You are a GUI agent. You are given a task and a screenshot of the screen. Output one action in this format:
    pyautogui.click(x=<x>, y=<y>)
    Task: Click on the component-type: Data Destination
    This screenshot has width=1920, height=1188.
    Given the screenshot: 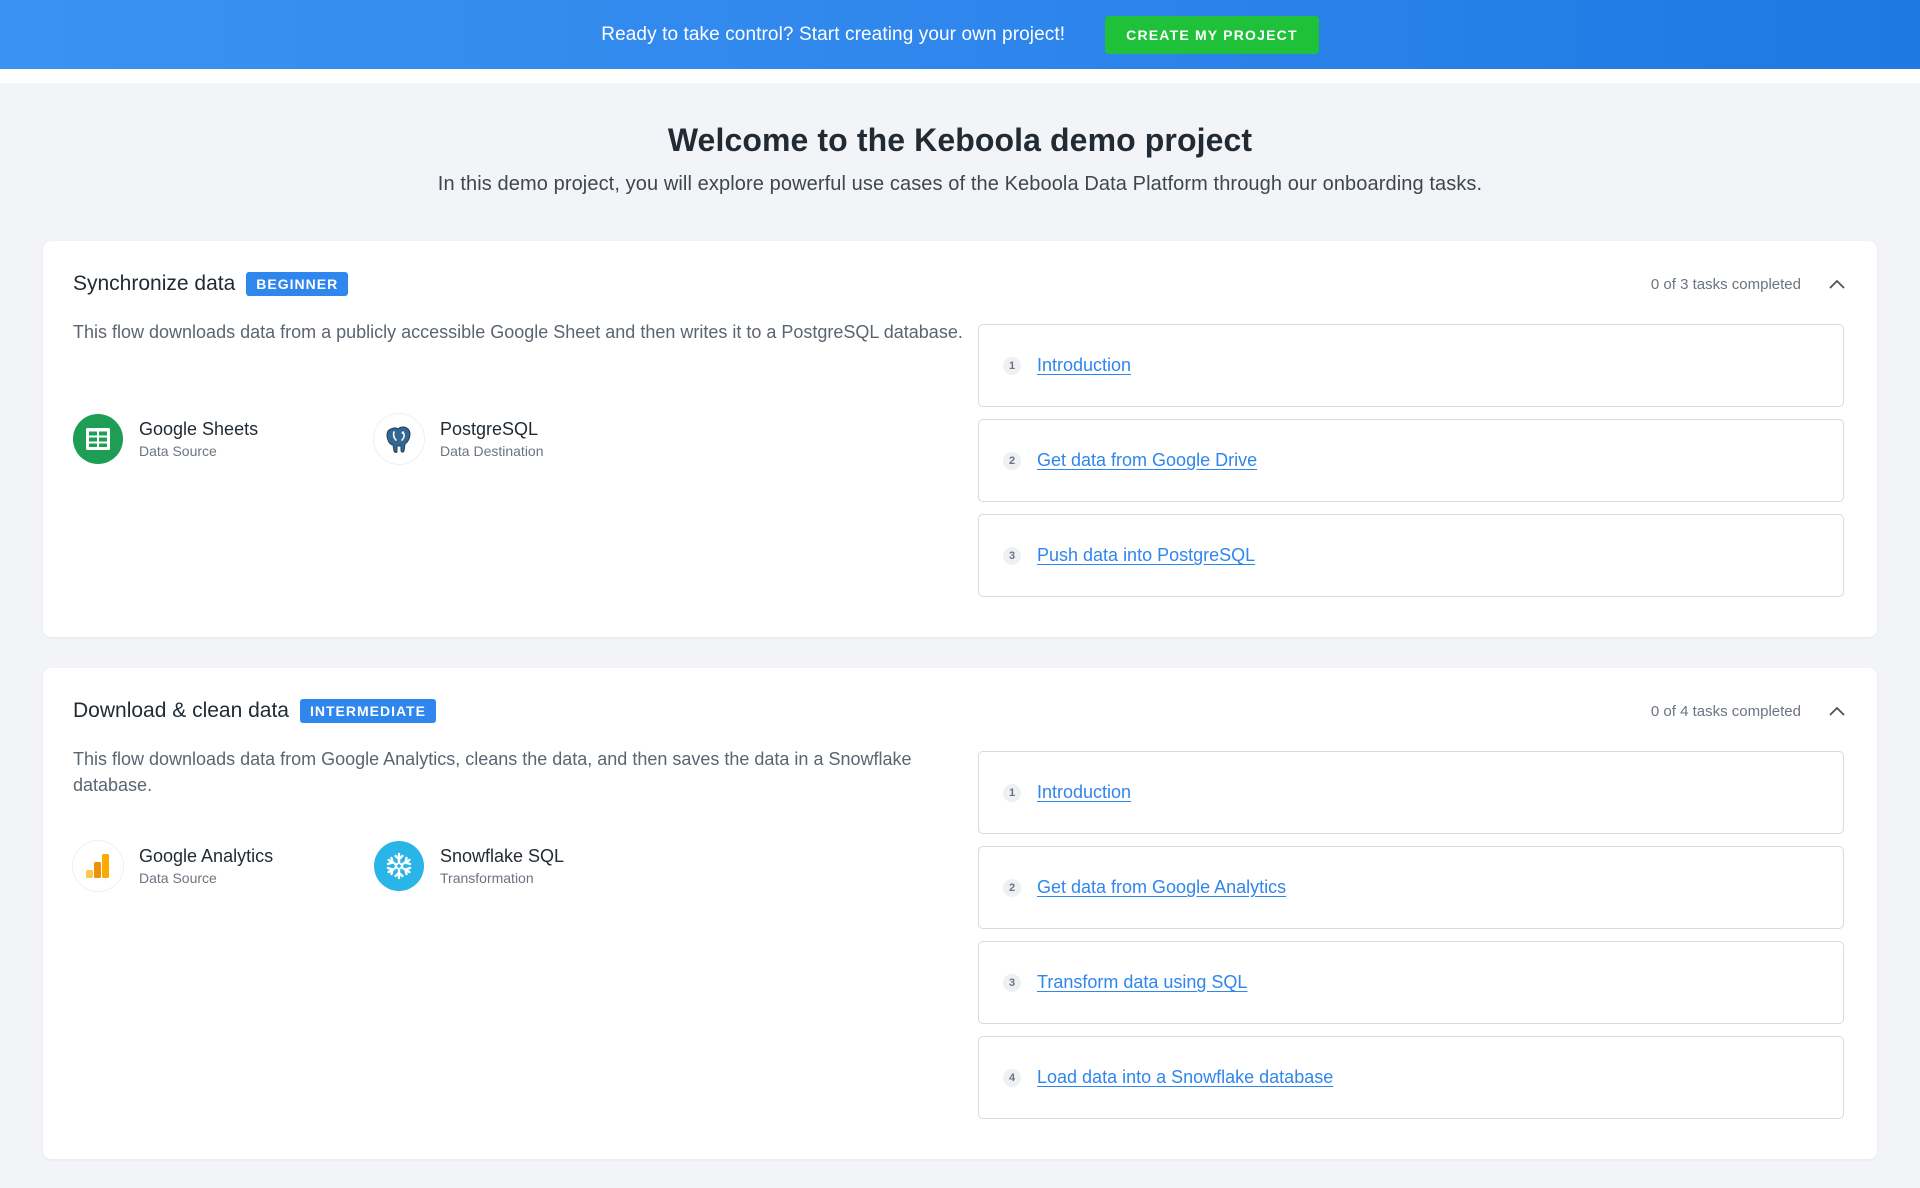 What is the action you would take?
    pyautogui.click(x=492, y=451)
    